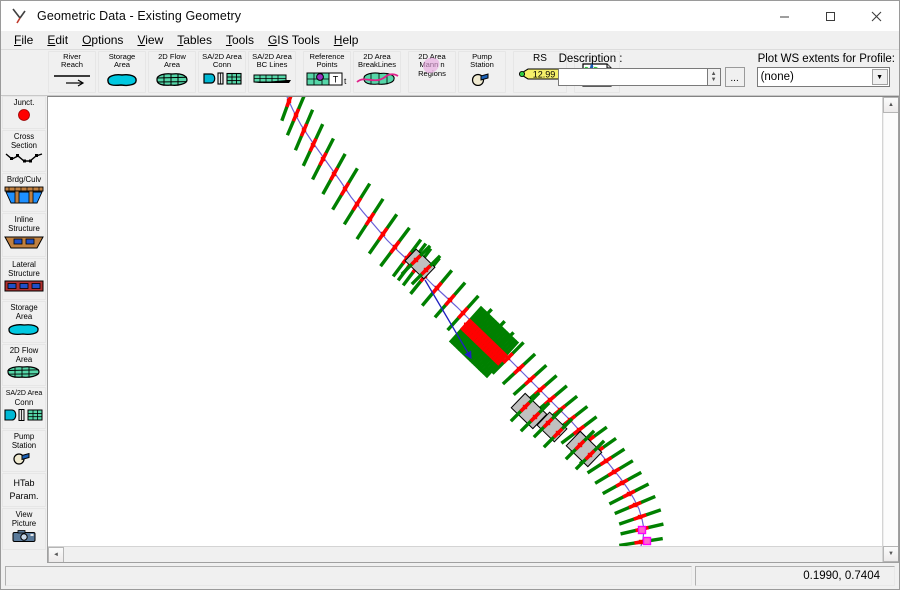  I want to click on reference-points-icon: T t, so click(327, 81).